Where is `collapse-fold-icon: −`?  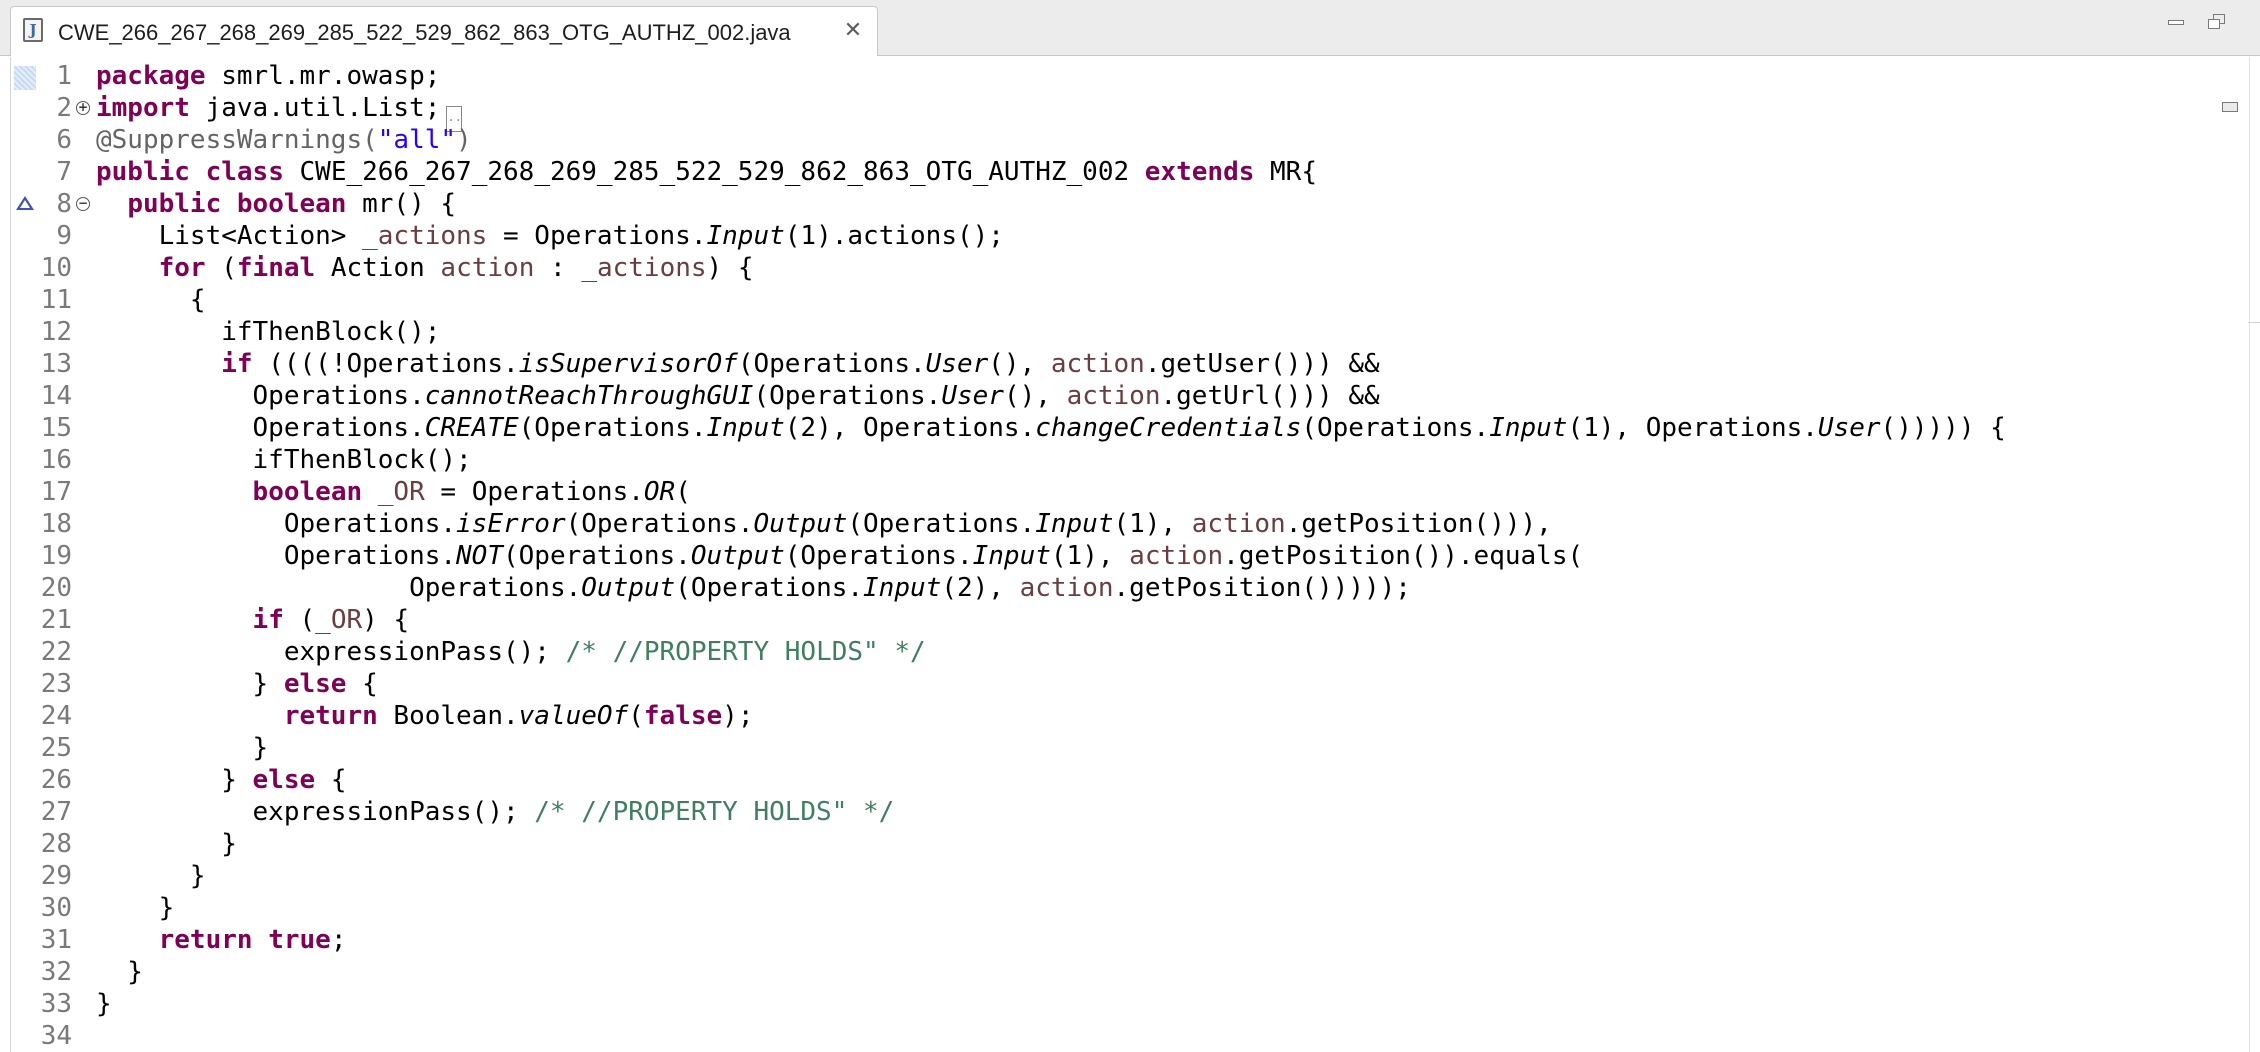 collapse-fold-icon: − is located at coordinates (83, 204).